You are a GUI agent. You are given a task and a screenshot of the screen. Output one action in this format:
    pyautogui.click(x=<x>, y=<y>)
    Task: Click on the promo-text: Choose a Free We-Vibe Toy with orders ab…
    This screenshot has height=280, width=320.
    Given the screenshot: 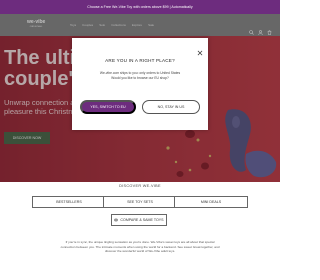 What is the action you would take?
    pyautogui.click(x=140, y=7)
    